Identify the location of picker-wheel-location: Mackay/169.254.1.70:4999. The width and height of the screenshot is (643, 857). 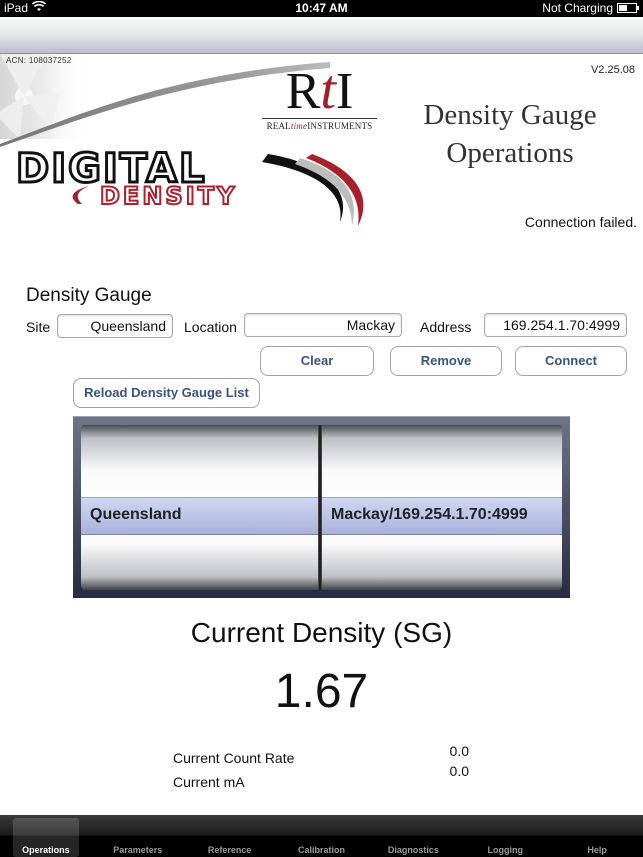
(442, 507).